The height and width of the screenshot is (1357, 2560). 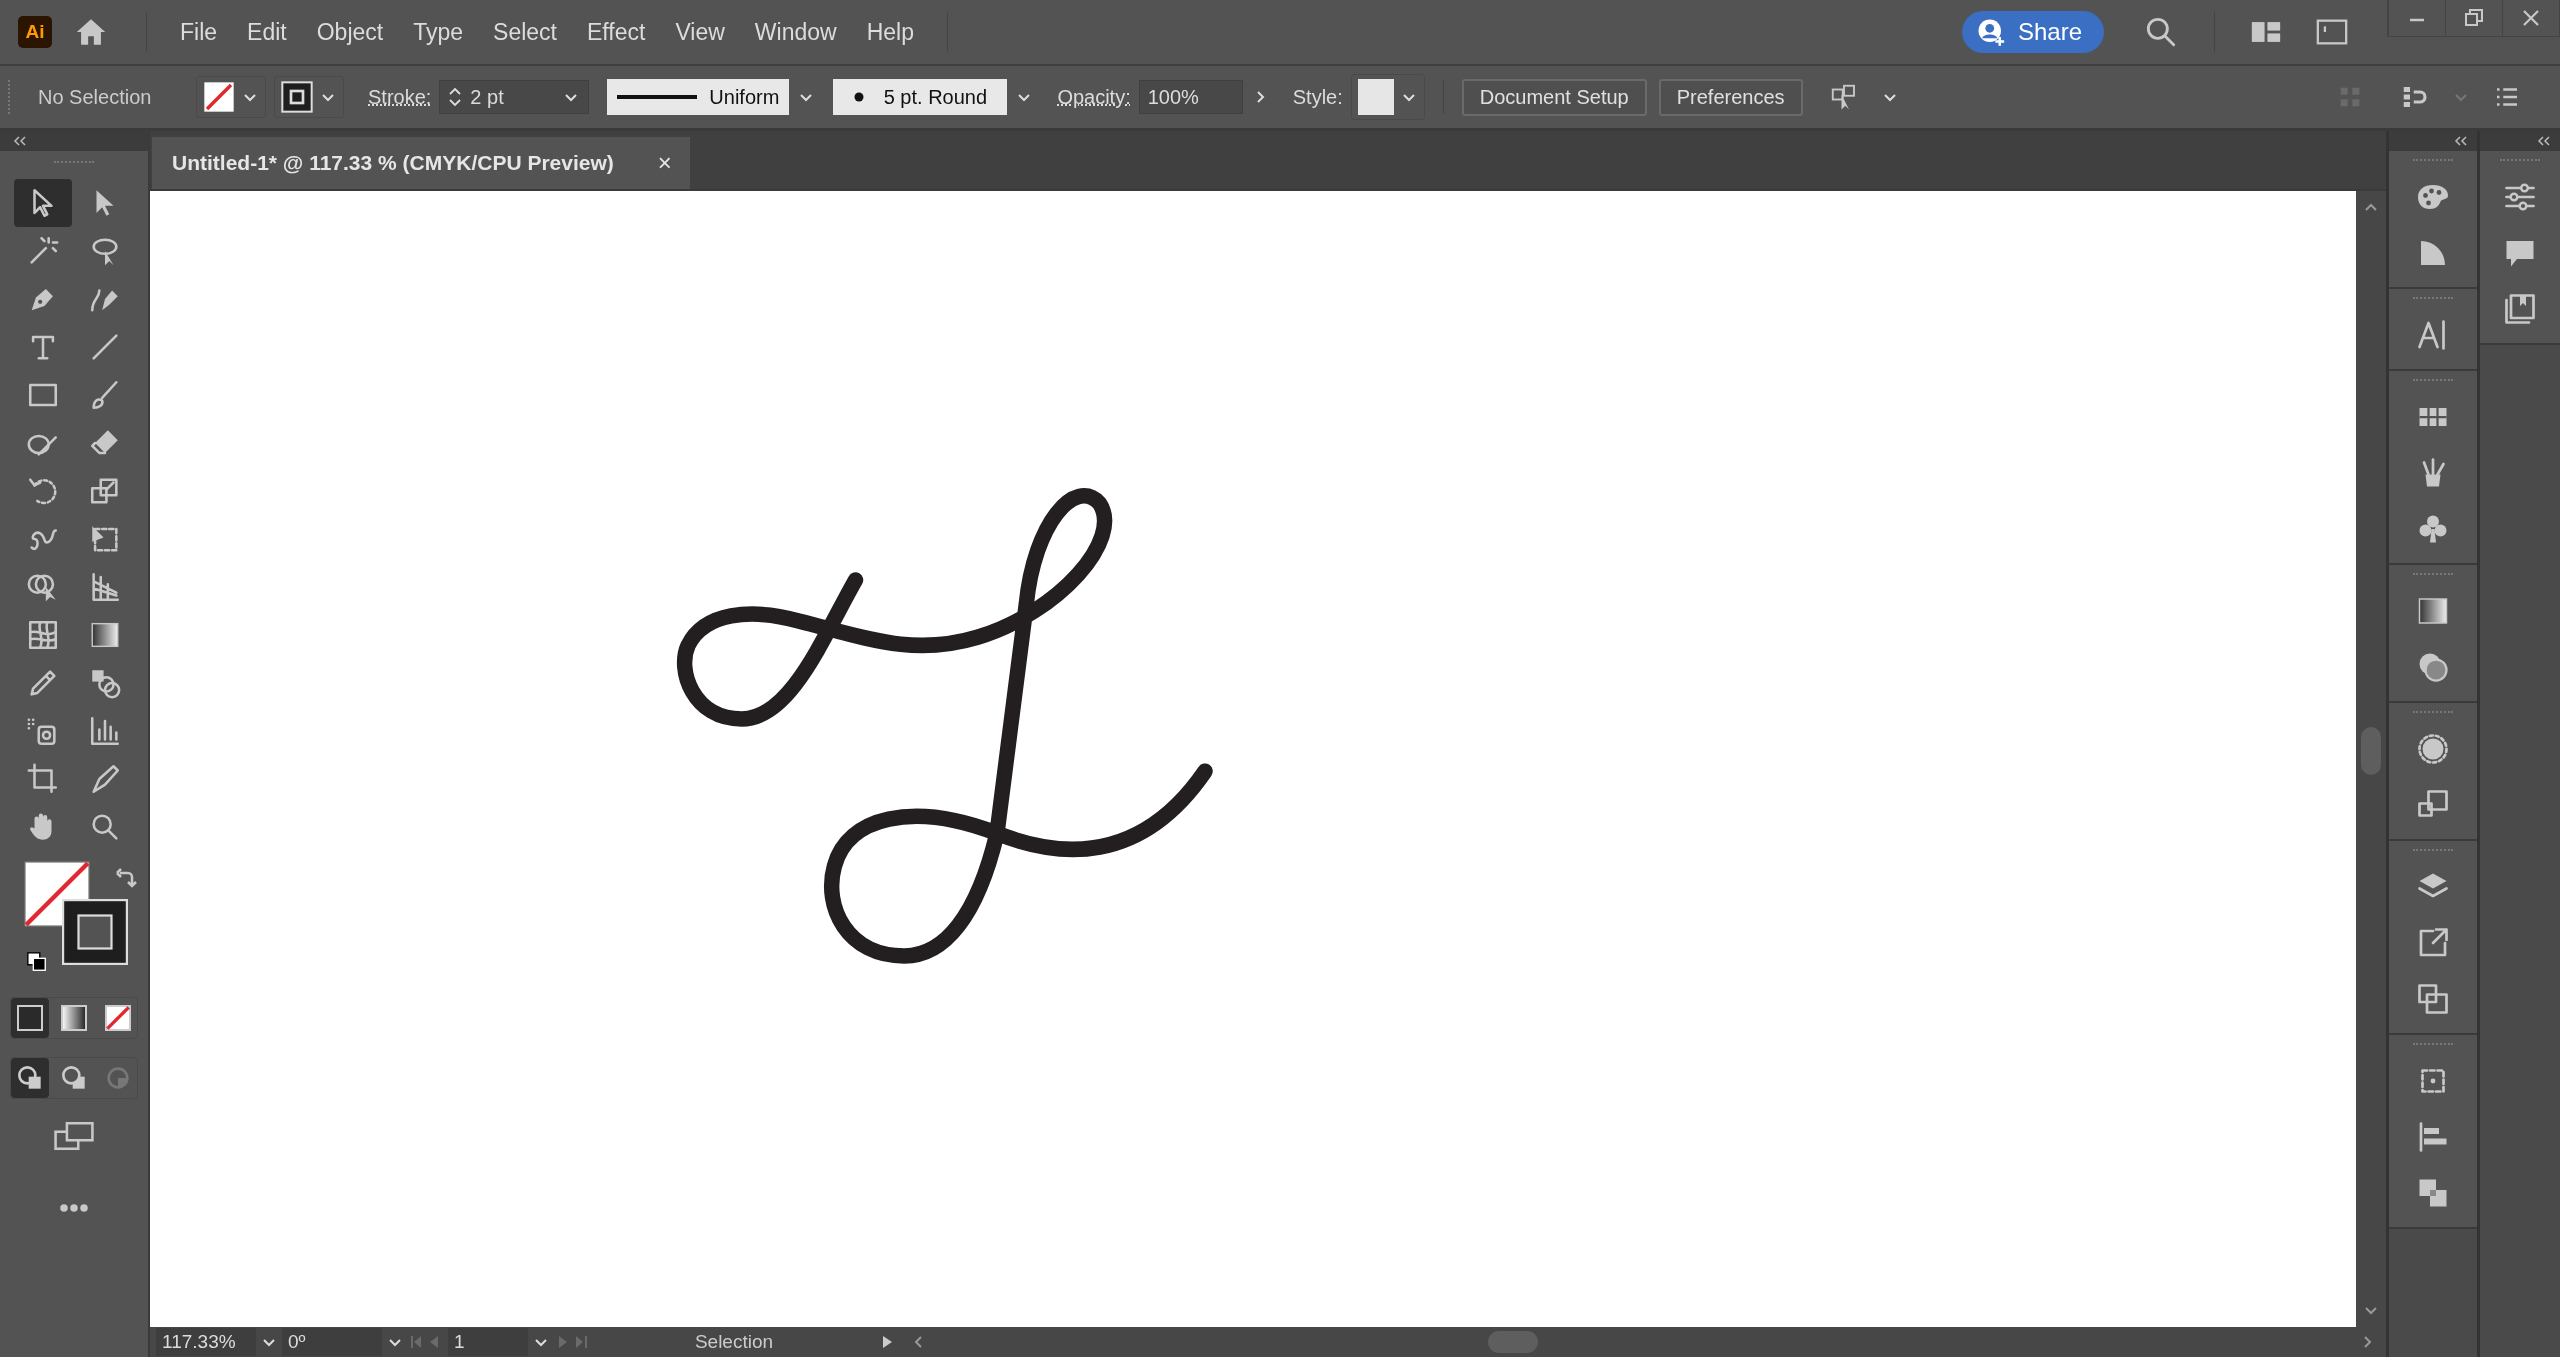 What do you see at coordinates (488, 1342) in the screenshot?
I see `artboard-field: 1` at bounding box center [488, 1342].